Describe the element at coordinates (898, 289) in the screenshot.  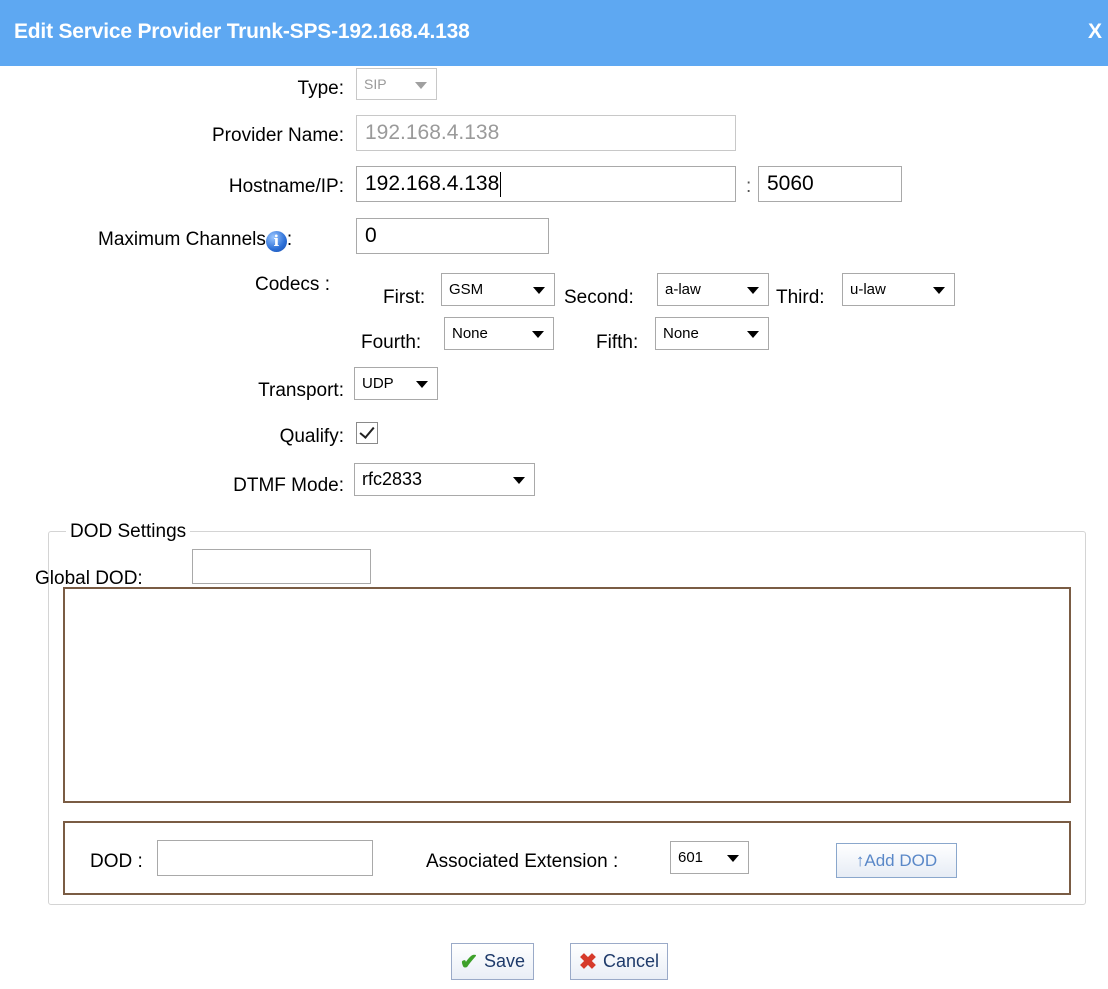
I see `codec-third-select: u-law` at that location.